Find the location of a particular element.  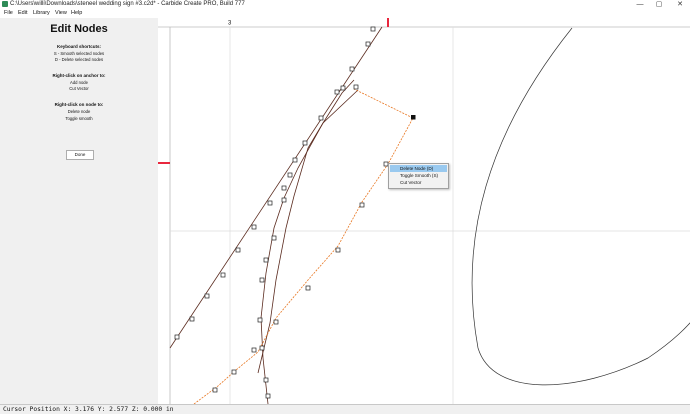

shortcut-smooth: S - Smooth selected nodes is located at coordinates (79, 53).